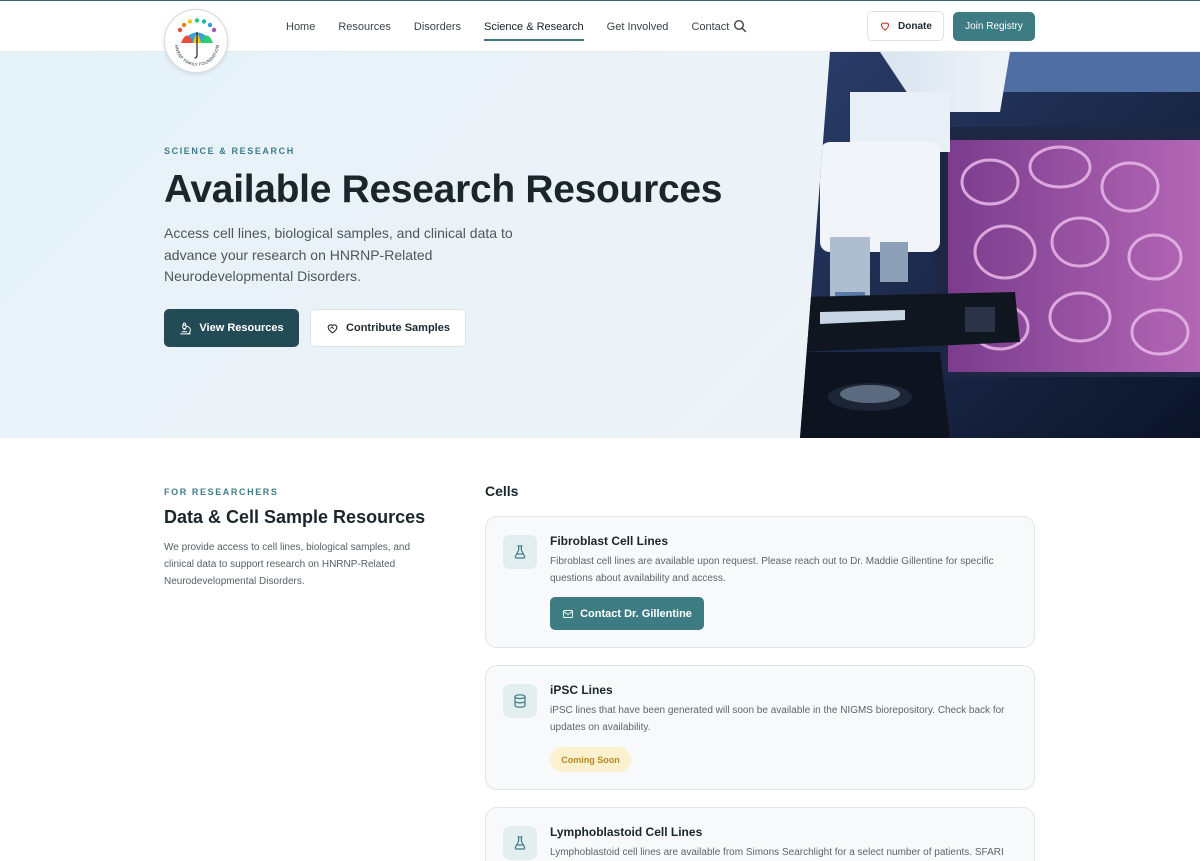  Describe the element at coordinates (581, 690) in the screenshot. I see `card-title: iPSC Lines` at that location.